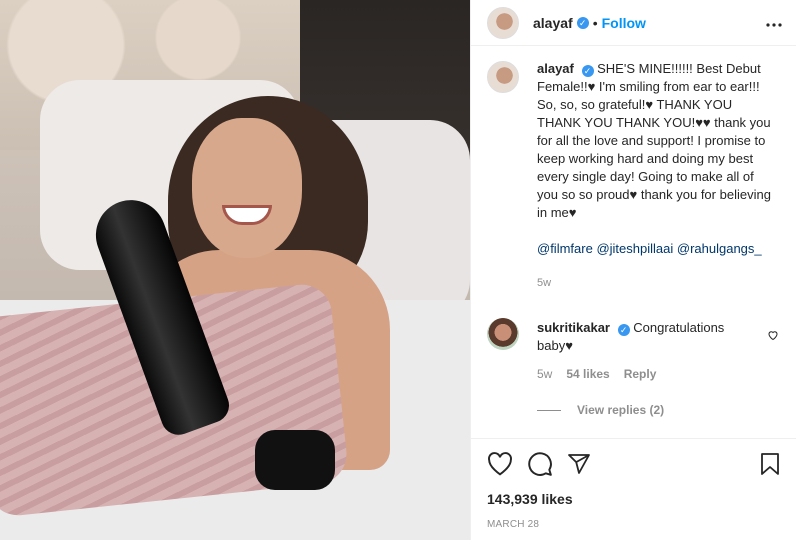  Describe the element at coordinates (633, 484) in the screenshot. I see `post-actions: 143,939 likes MARCH 28` at that location.